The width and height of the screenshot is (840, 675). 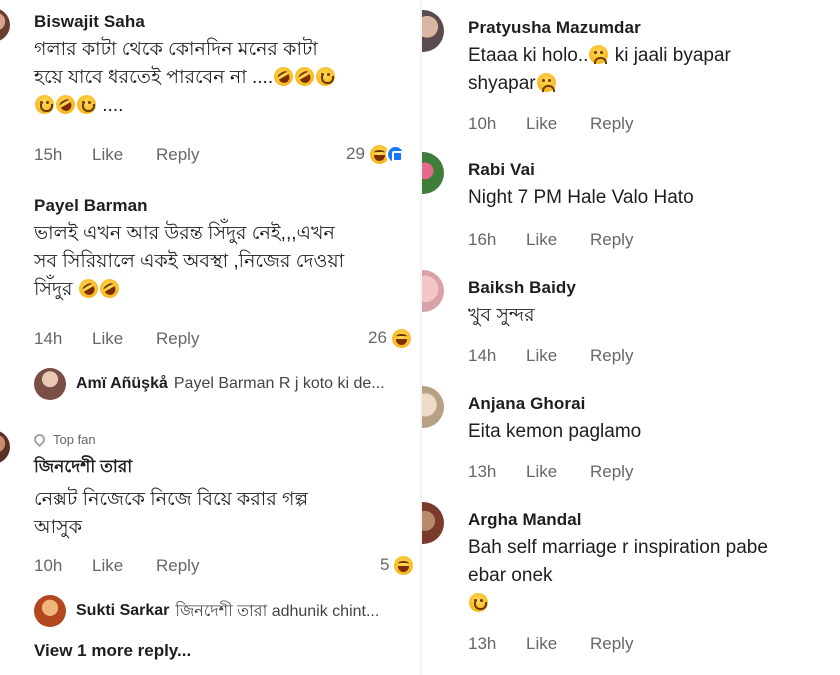 What do you see at coordinates (653, 170) in the screenshot?
I see `comment-author-name: Rabi Vai` at bounding box center [653, 170].